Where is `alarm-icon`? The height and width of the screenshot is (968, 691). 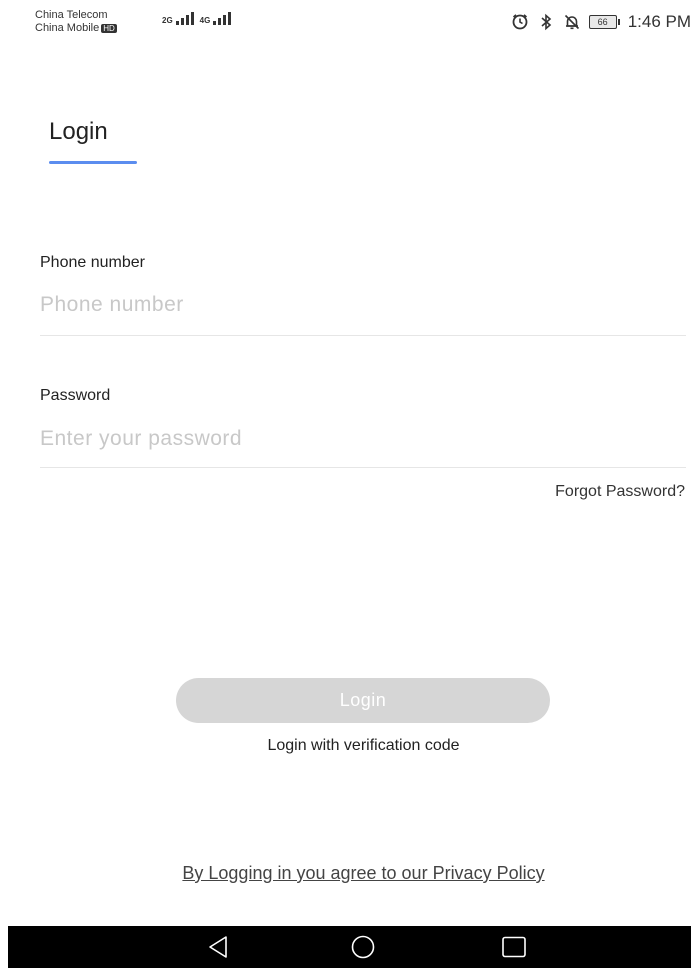
alarm-icon is located at coordinates (520, 22).